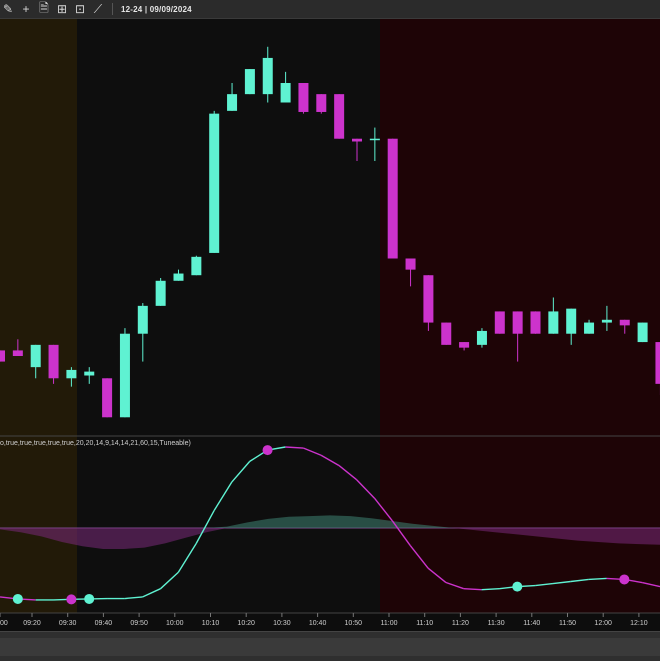 This screenshot has width=660, height=661. What do you see at coordinates (139, 623) in the screenshot?
I see `x-tick-label: 09:50` at bounding box center [139, 623].